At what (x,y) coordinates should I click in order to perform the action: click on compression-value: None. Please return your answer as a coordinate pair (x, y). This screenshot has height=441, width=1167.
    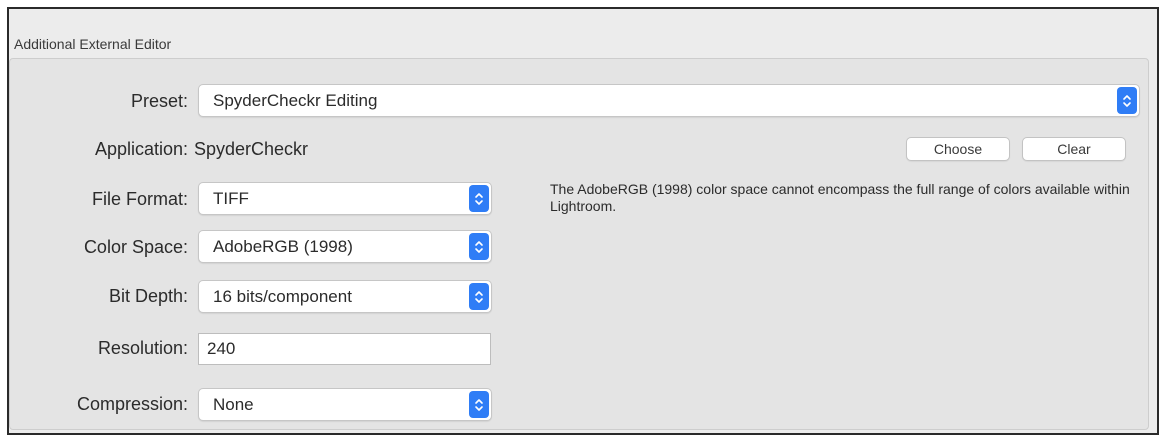
    Looking at the image, I should click on (233, 404).